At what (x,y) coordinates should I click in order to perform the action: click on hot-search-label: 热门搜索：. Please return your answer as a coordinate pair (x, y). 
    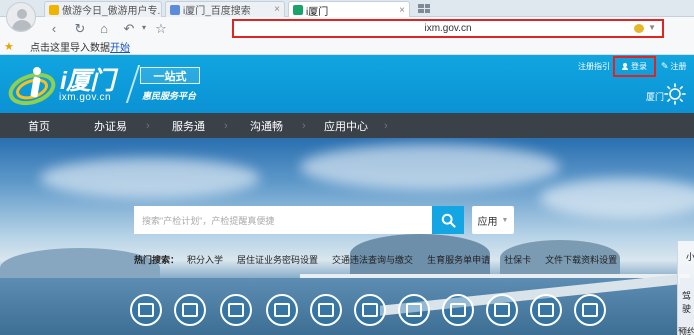
    Looking at the image, I should click on (157, 259).